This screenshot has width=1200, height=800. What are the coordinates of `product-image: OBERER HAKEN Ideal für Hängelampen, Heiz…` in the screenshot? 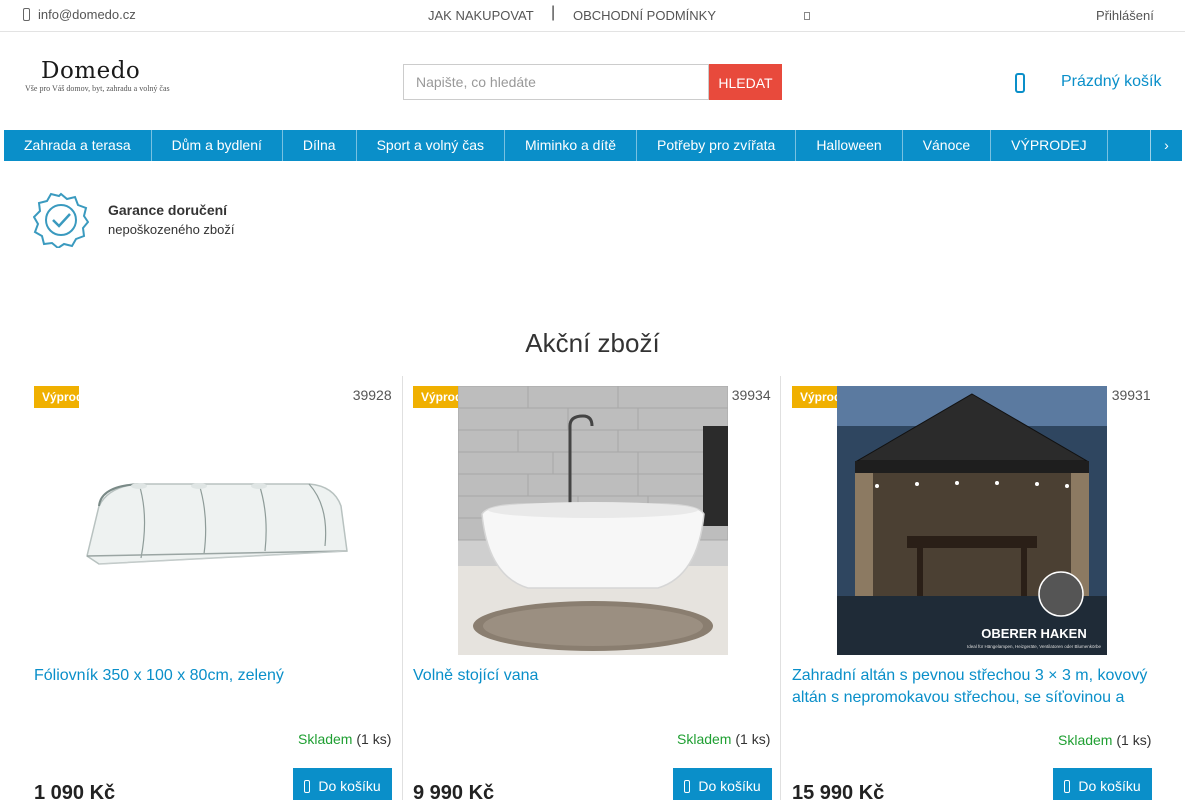 It's located at (972, 520).